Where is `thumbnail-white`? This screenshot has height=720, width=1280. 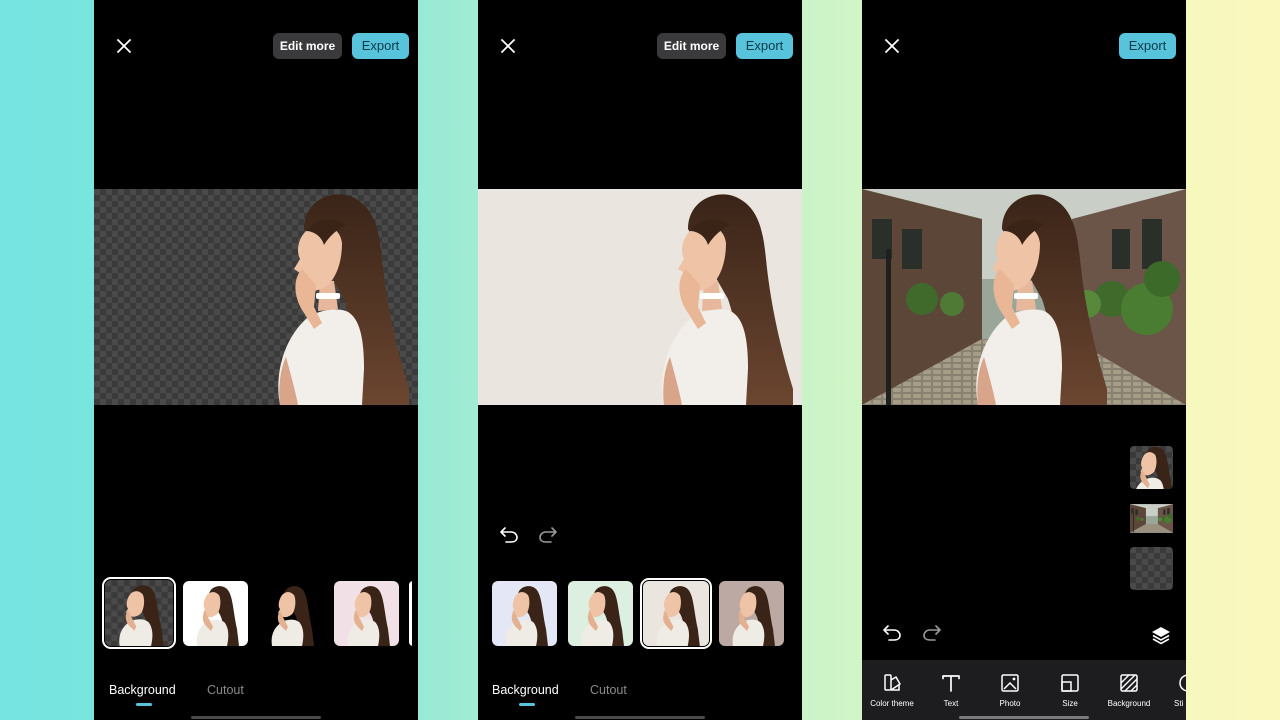
thumbnail-white is located at coordinates (215, 613).